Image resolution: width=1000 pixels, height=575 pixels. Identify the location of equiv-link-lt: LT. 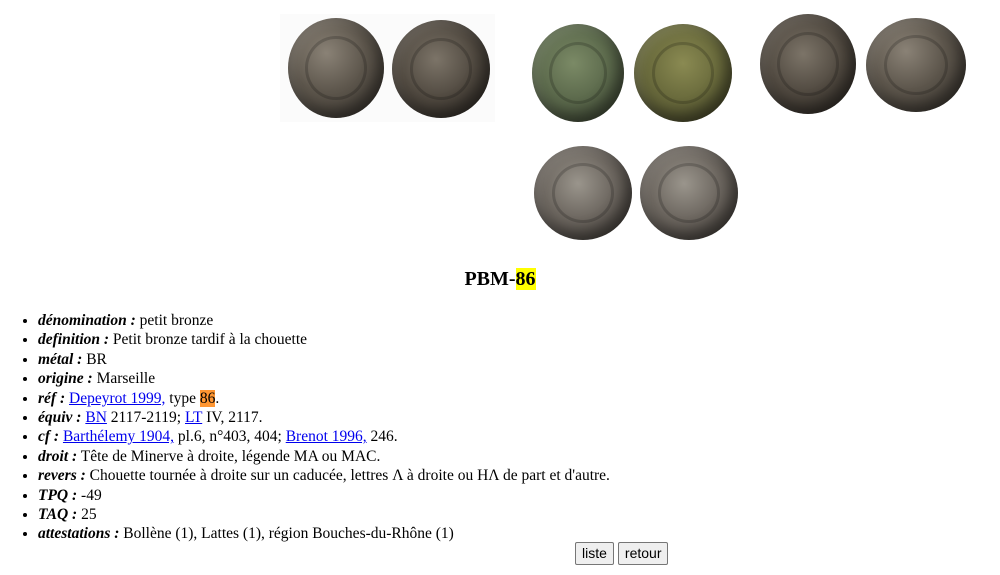
(193, 417).